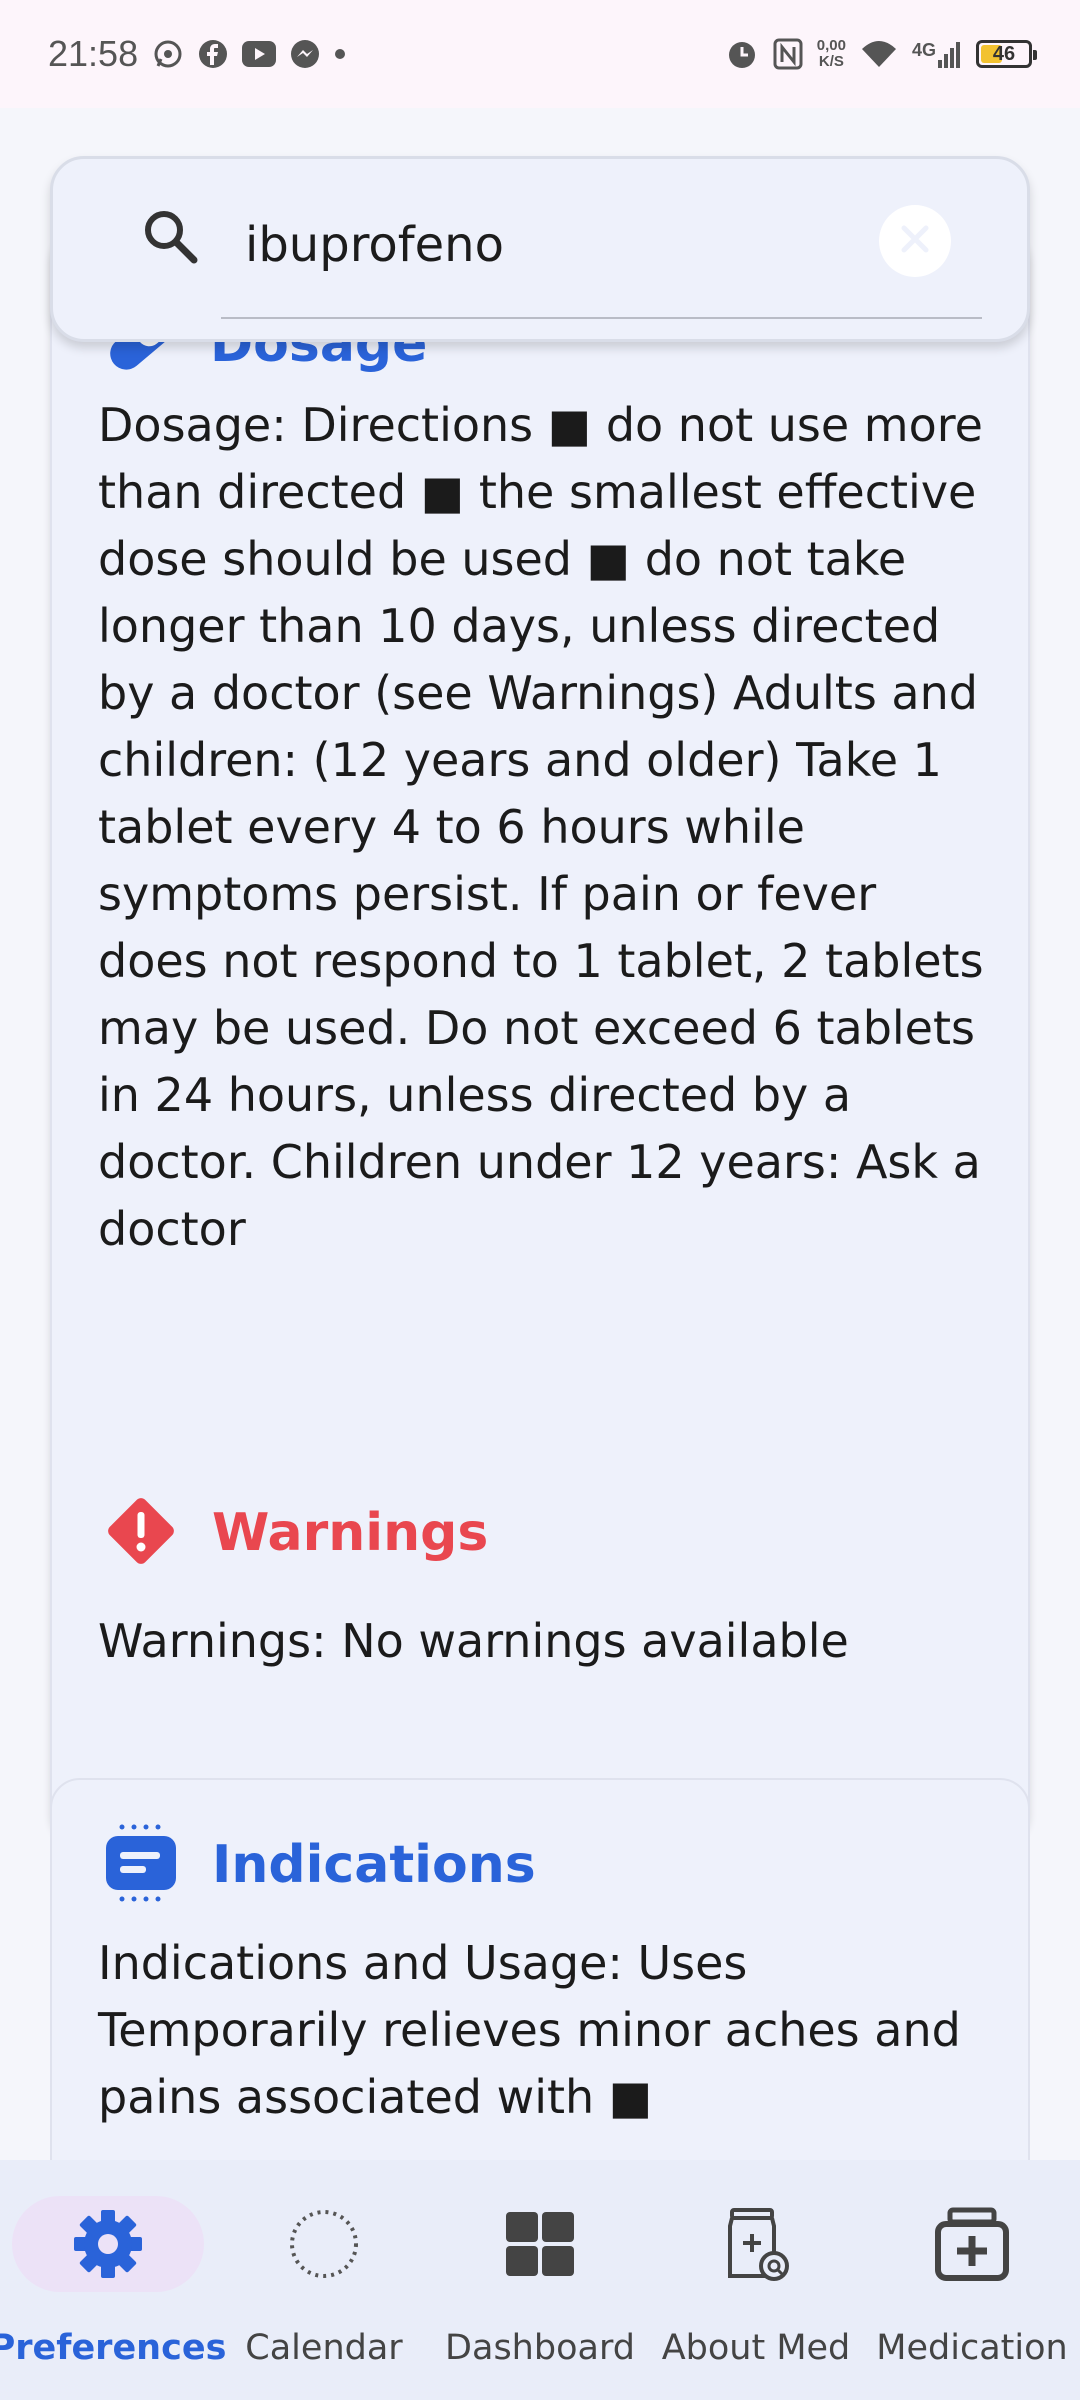 The image size is (1080, 2400). I want to click on indications-title: Indications, so click(374, 1865).